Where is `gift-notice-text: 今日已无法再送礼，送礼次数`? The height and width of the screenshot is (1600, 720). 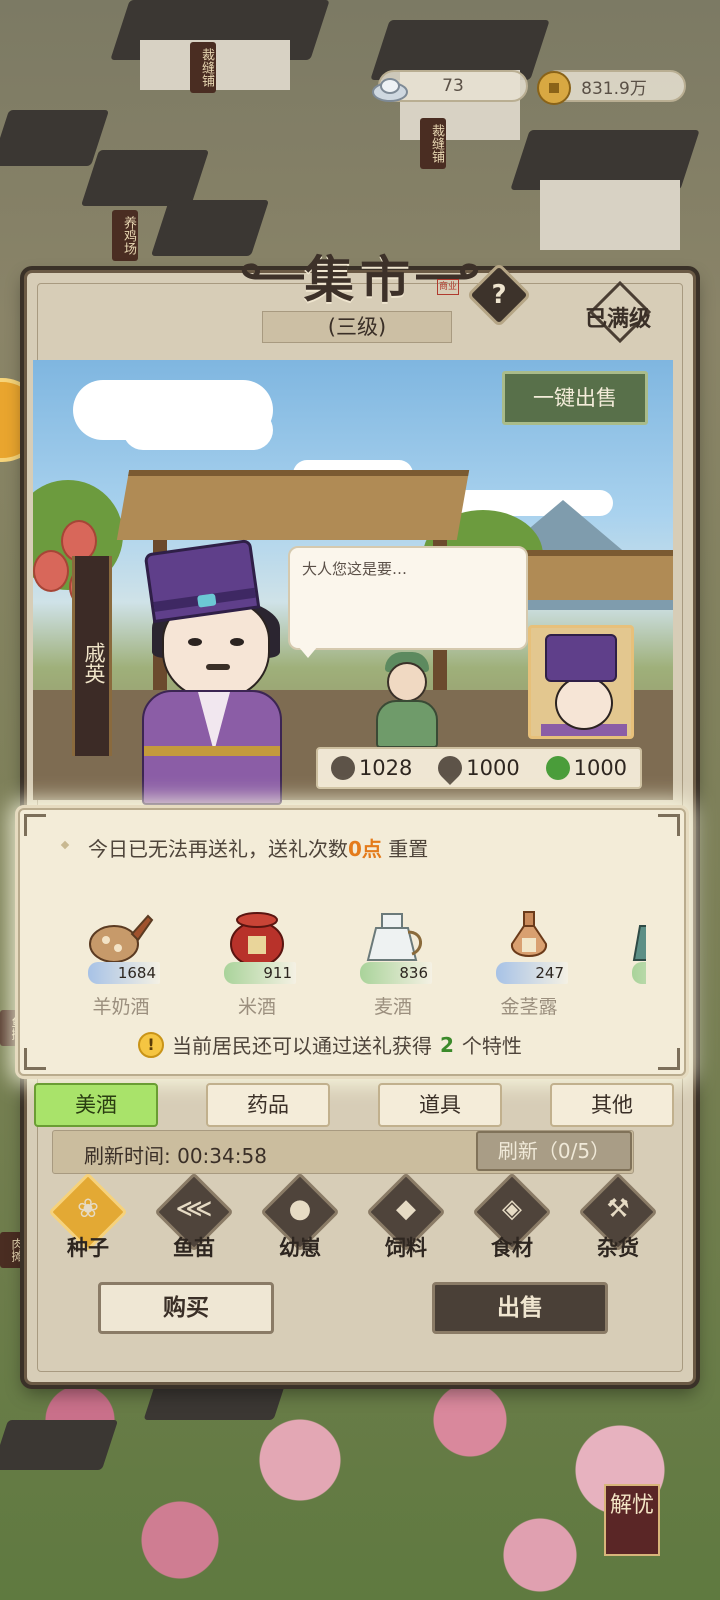 gift-notice-text: 今日已无法再送礼，送礼次数 is located at coordinates (218, 849).